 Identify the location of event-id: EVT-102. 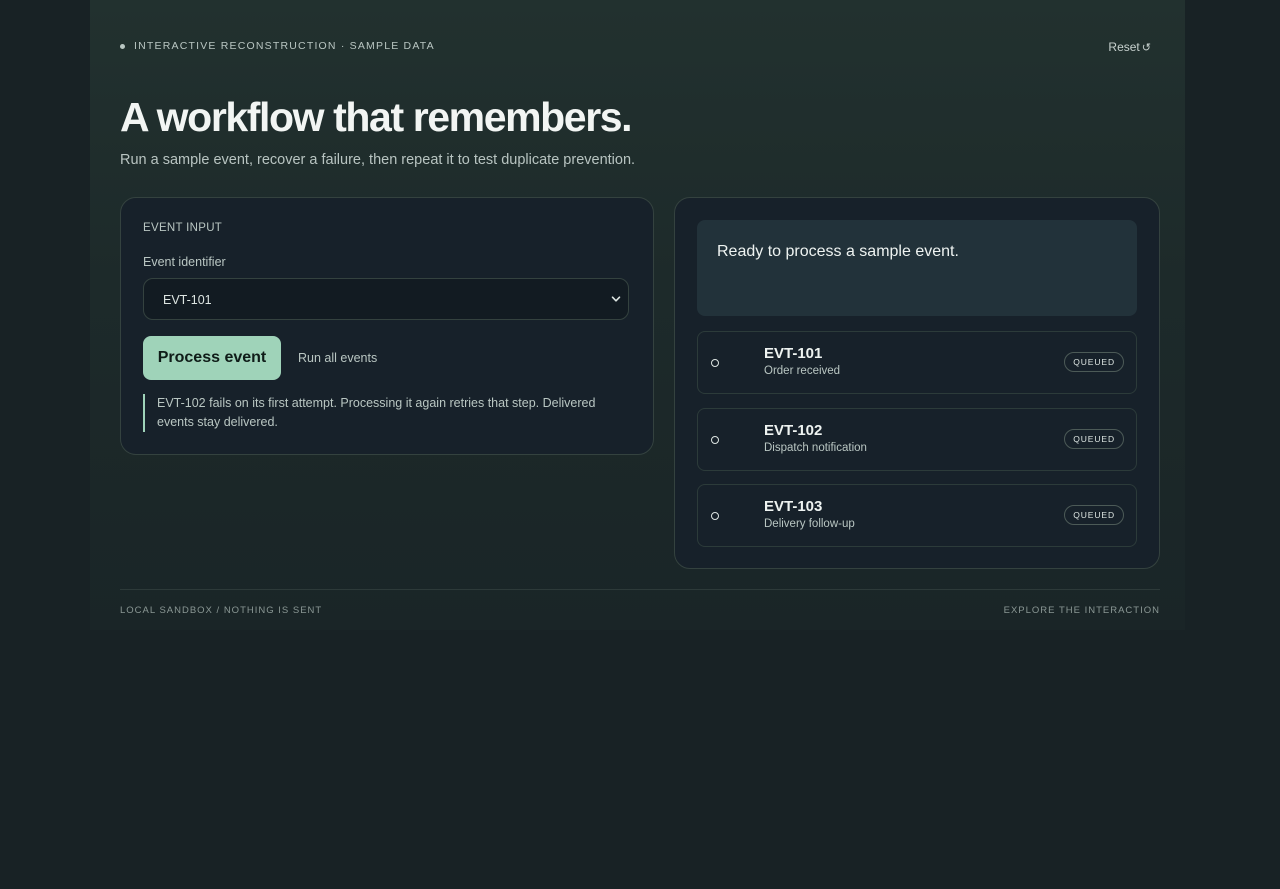
(793, 430).